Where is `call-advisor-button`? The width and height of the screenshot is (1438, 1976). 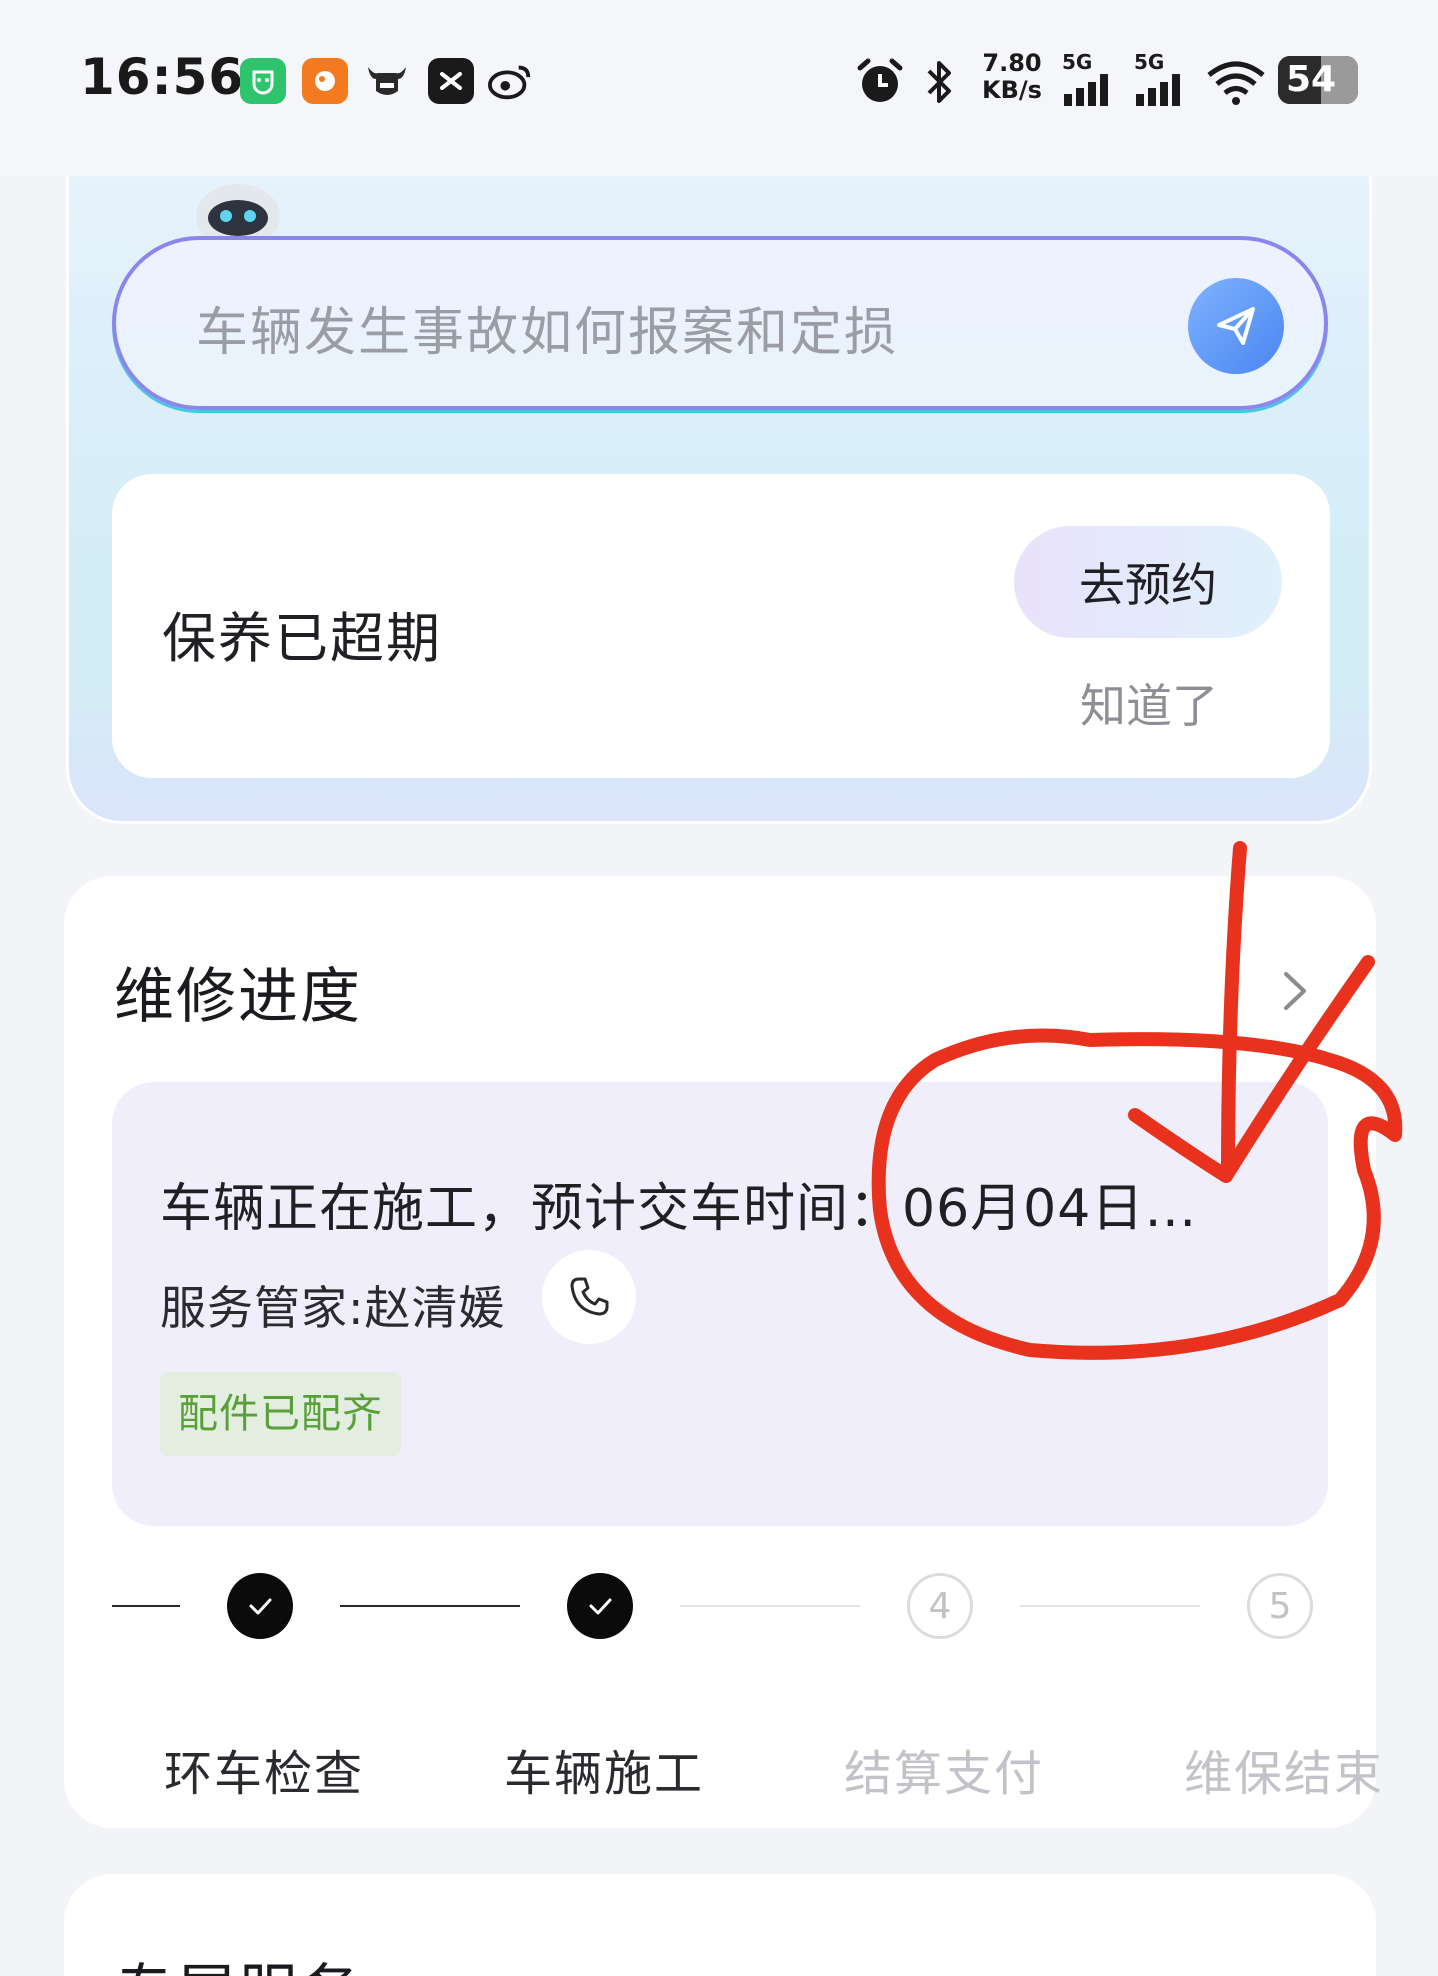
call-advisor-button is located at coordinates (589, 1297).